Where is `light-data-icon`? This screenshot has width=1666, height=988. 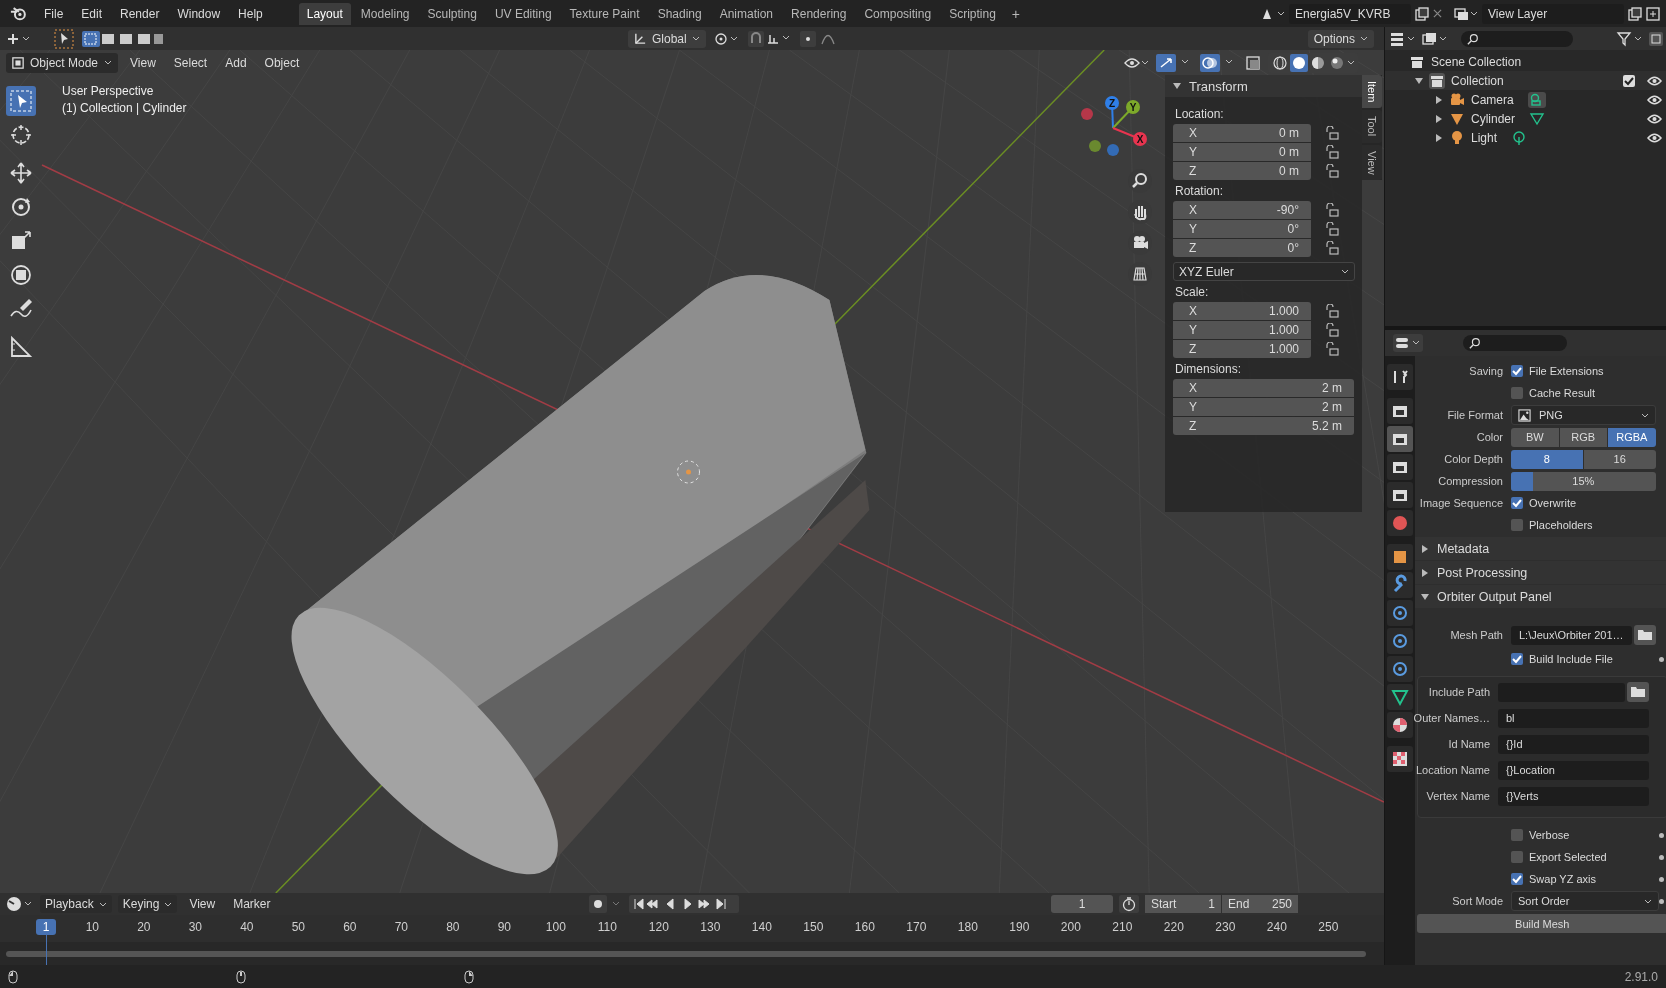 light-data-icon is located at coordinates (1519, 137).